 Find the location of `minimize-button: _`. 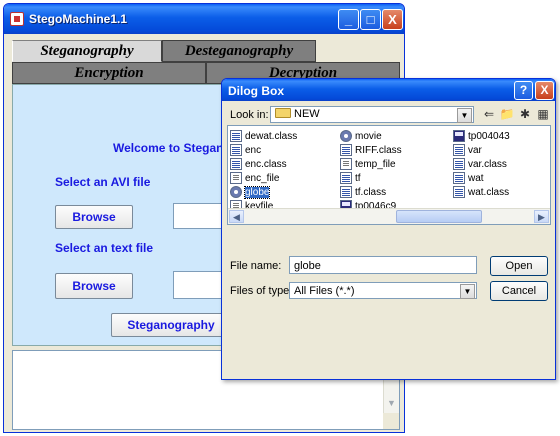

minimize-button: _ is located at coordinates (348, 19).